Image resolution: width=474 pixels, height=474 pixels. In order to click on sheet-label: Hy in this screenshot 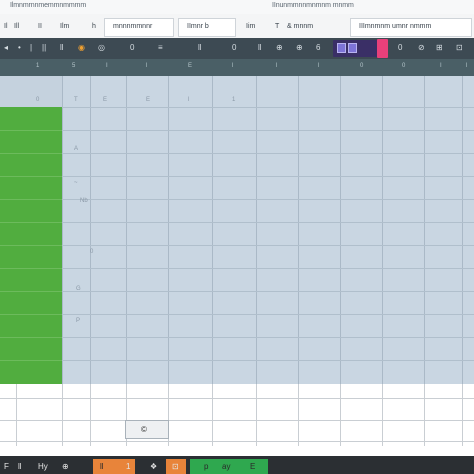, I will do `click(43, 466)`.